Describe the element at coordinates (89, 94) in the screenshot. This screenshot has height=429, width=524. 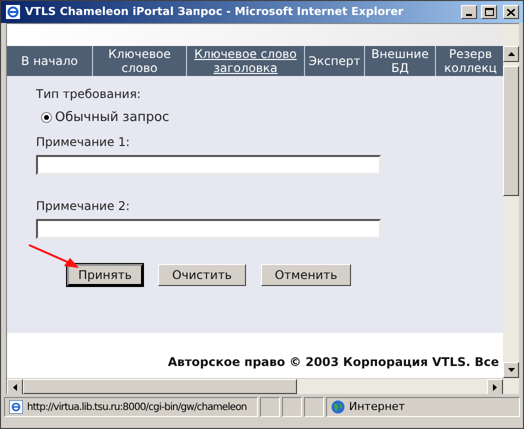
I see `request-type-label: Тип требования:` at that location.